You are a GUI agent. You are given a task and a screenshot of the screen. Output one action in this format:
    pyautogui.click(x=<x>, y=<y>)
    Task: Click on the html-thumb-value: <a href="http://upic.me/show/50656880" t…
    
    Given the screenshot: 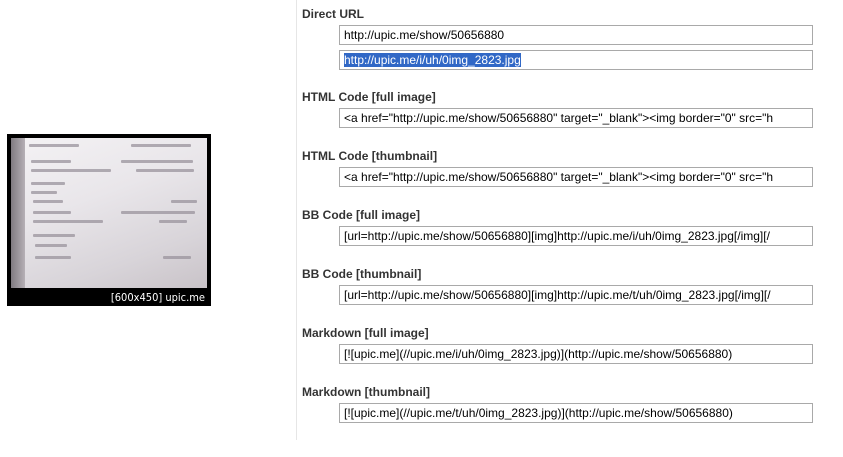 What is the action you would take?
    pyautogui.click(x=559, y=177)
    